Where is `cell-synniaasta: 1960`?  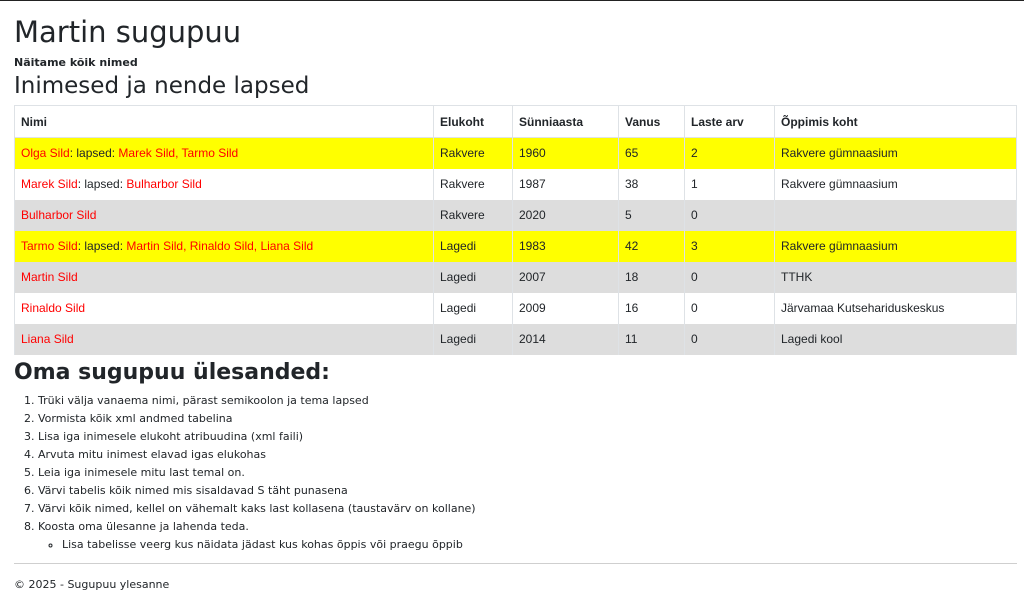 cell-synniaasta: 1960 is located at coordinates (565, 153).